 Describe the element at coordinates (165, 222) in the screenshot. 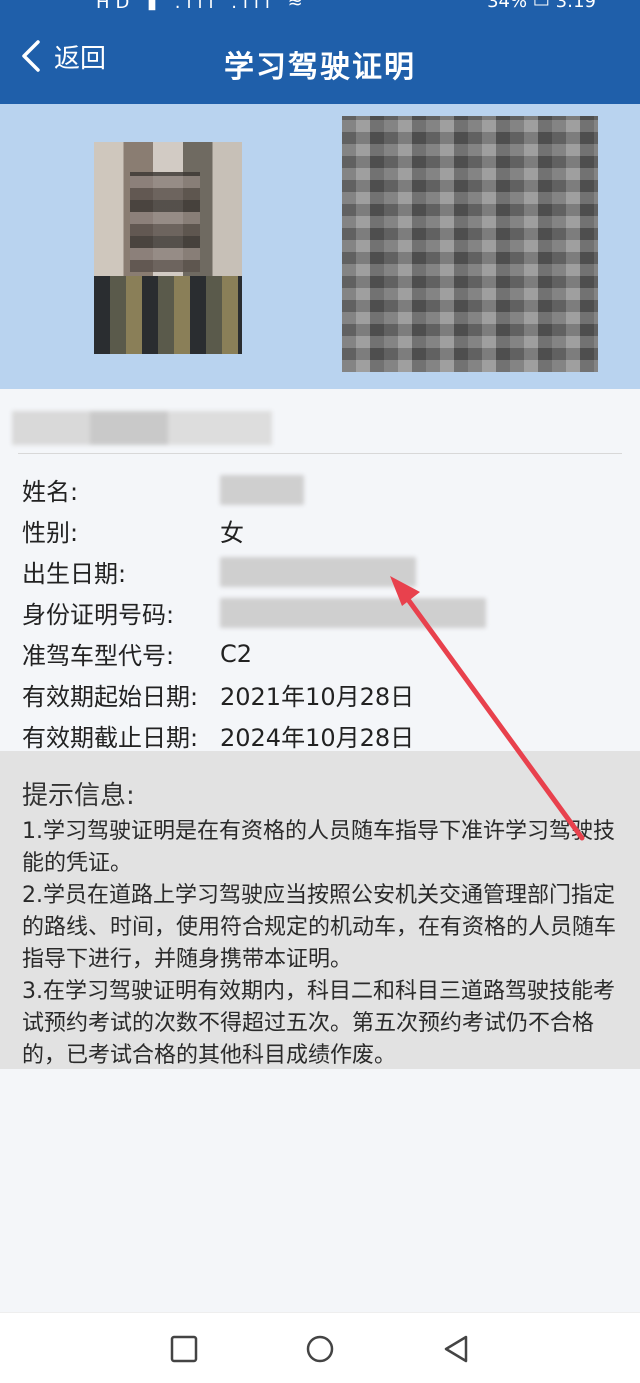

I see `photo-face-pixelated` at that location.